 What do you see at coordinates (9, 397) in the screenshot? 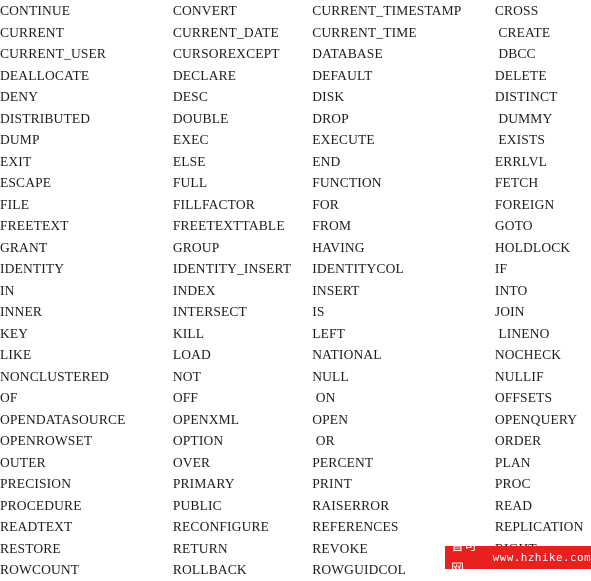
I see `keyword-cell: OF` at bounding box center [9, 397].